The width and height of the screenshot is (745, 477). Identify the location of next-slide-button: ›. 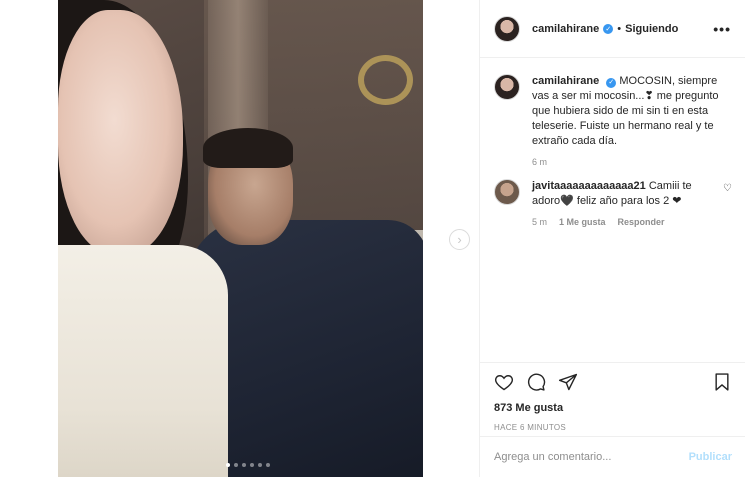
(459, 239).